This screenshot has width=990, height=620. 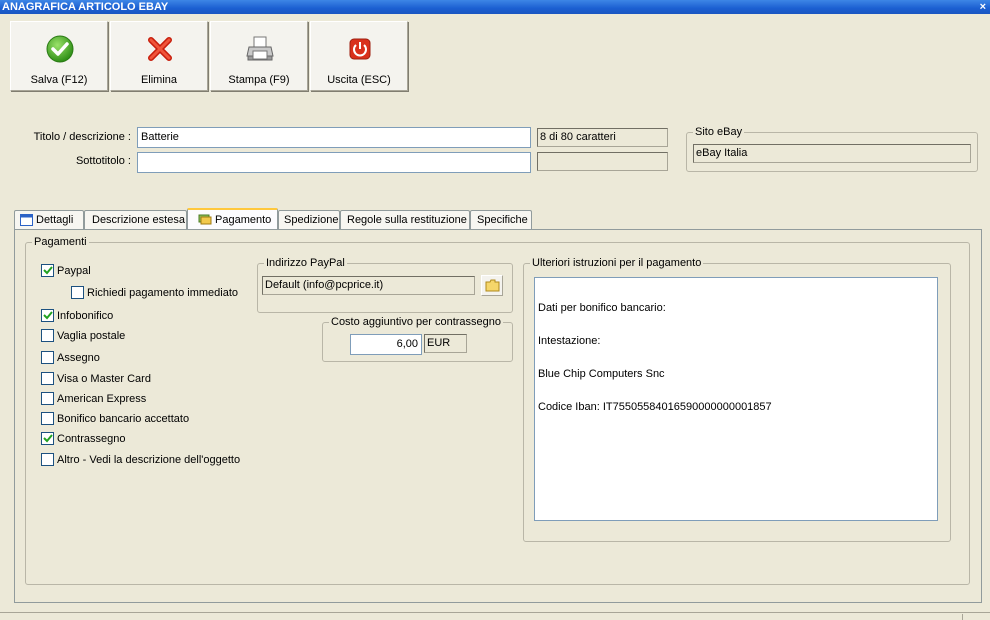 What do you see at coordinates (334, 162) in the screenshot?
I see `subtitle-input` at bounding box center [334, 162].